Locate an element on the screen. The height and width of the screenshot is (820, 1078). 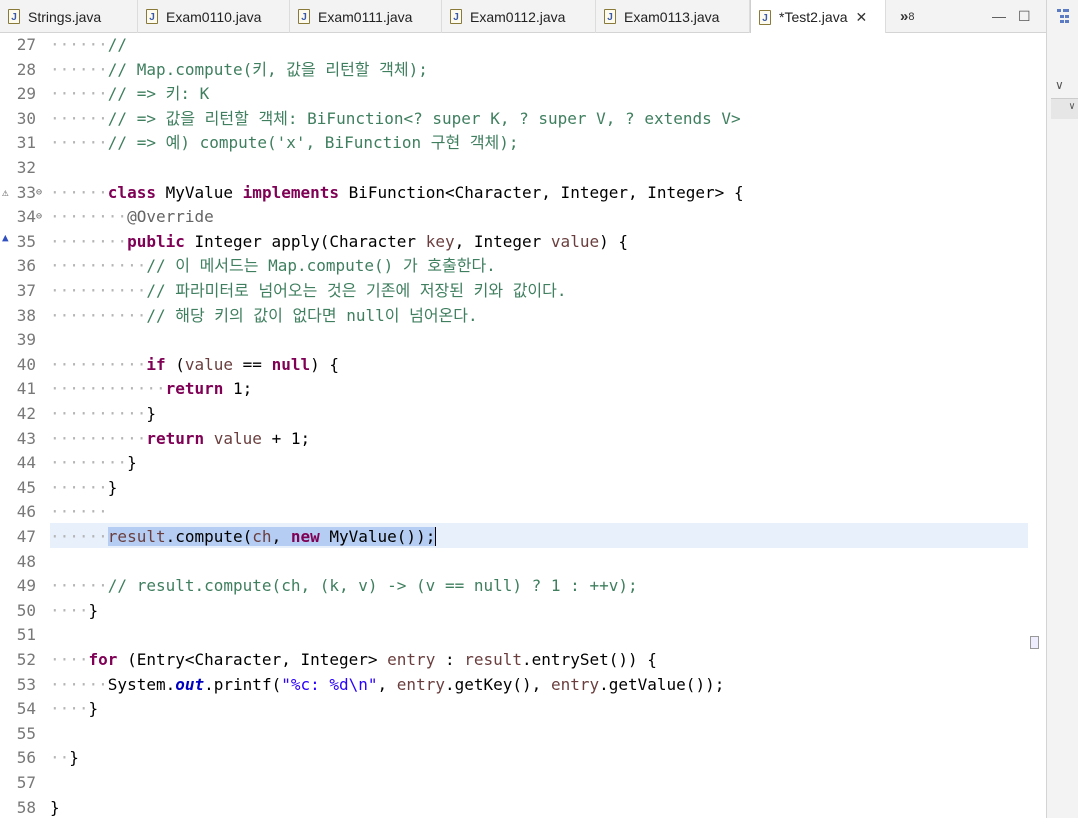
line-number: 41 is located at coordinates (26, 389).